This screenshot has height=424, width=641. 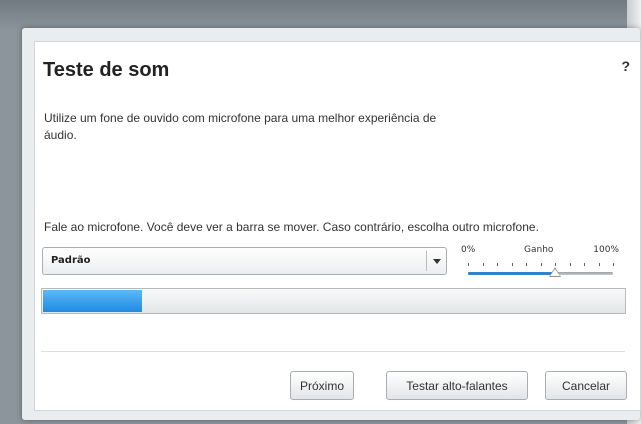 I want to click on test-speakers-button: Testar alto-falantes, so click(x=457, y=385).